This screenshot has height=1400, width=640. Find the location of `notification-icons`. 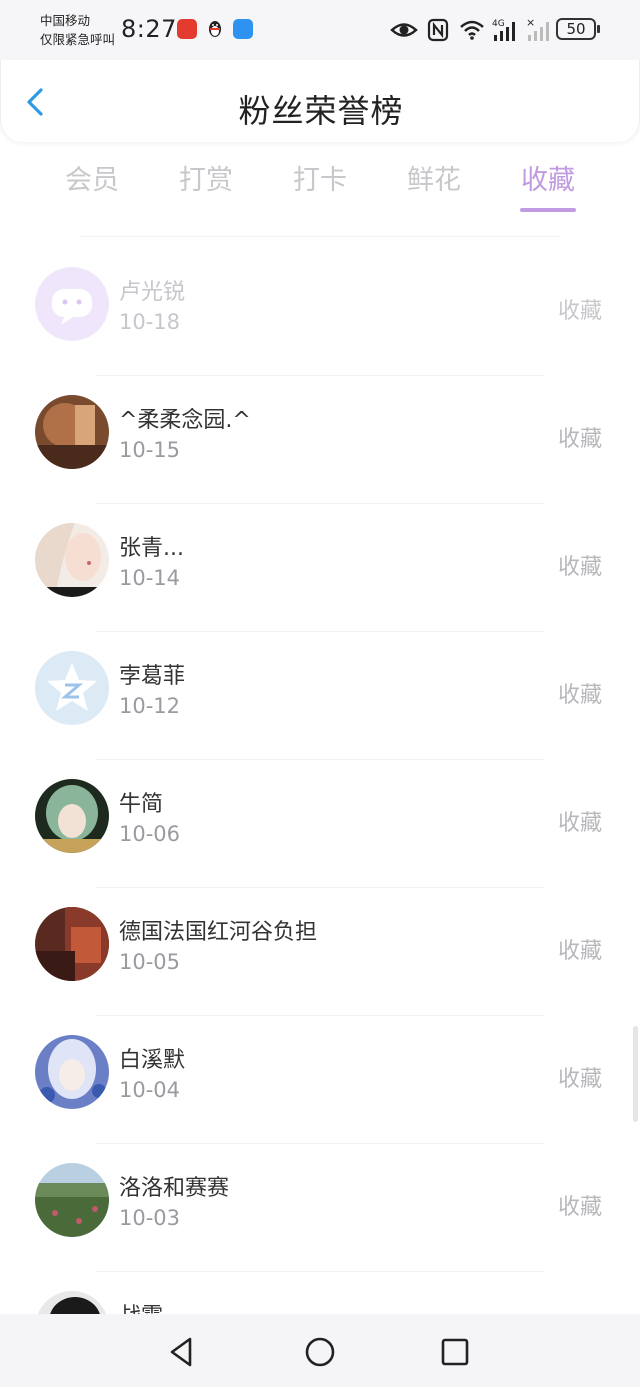

notification-icons is located at coordinates (215, 29).